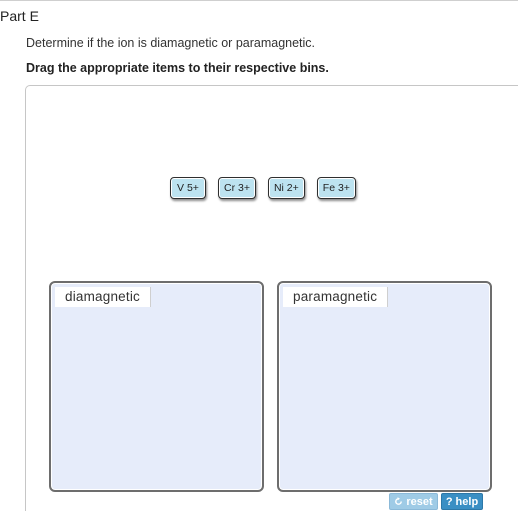 The width and height of the screenshot is (518, 511). Describe the element at coordinates (336, 188) in the screenshot. I see `ion-tile-fe3: Fe 3+` at that location.